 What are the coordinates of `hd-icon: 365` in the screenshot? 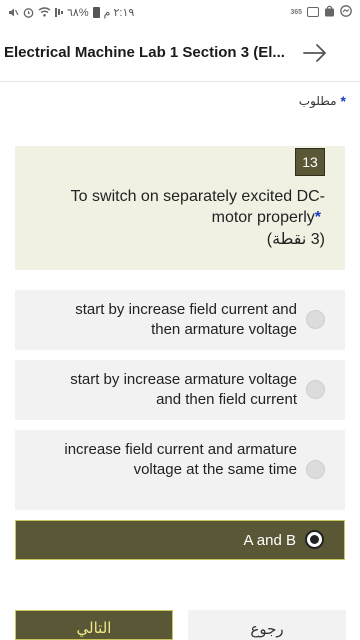 It's located at (296, 12).